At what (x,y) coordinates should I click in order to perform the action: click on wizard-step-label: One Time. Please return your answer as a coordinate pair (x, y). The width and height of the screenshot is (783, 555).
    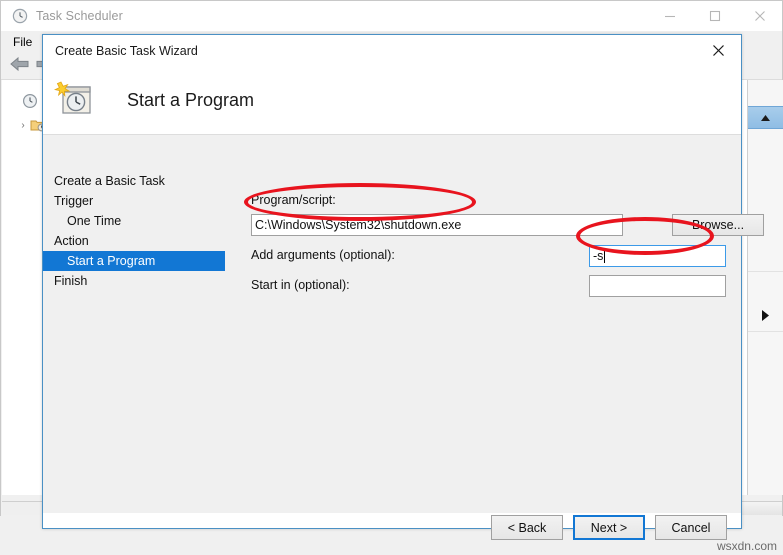
    Looking at the image, I should click on (94, 221).